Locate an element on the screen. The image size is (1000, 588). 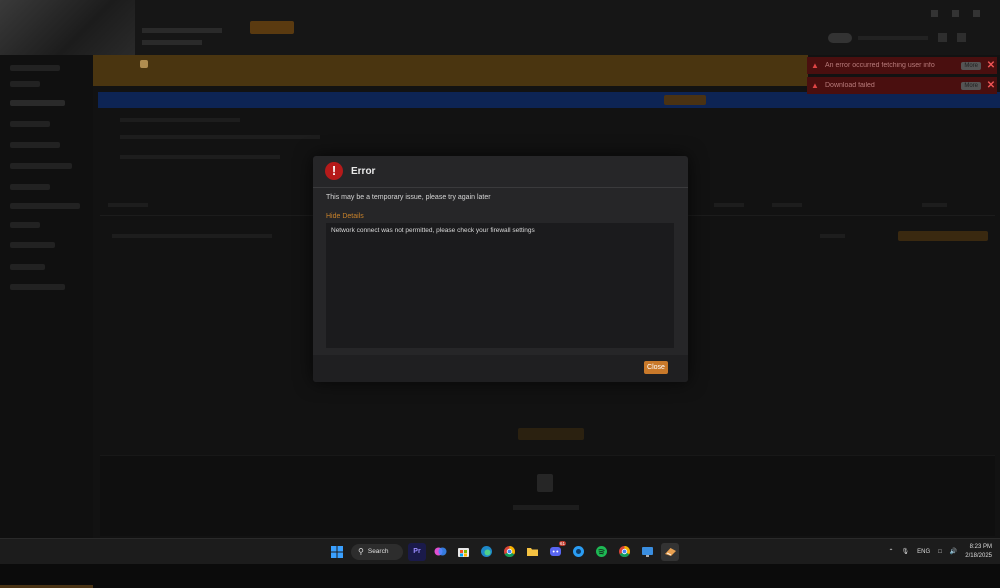
network-icon: □ is located at coordinates (940, 552).